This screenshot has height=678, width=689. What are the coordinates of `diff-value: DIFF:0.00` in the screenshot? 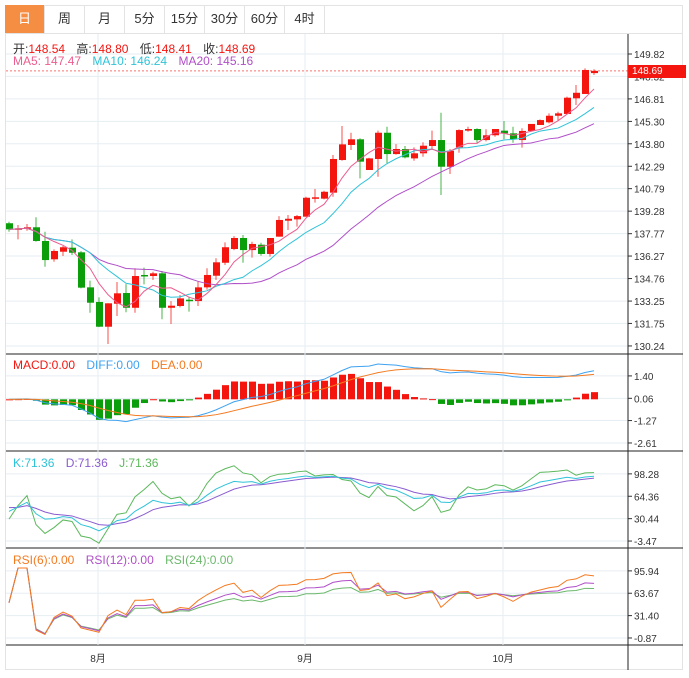 It's located at (113, 365).